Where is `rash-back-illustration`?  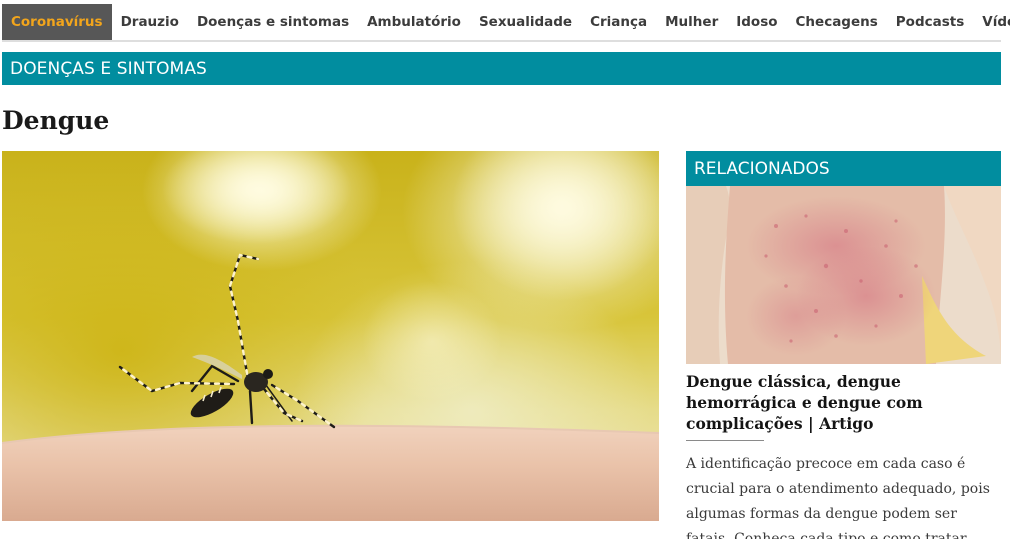 rash-back-illustration is located at coordinates (843, 275).